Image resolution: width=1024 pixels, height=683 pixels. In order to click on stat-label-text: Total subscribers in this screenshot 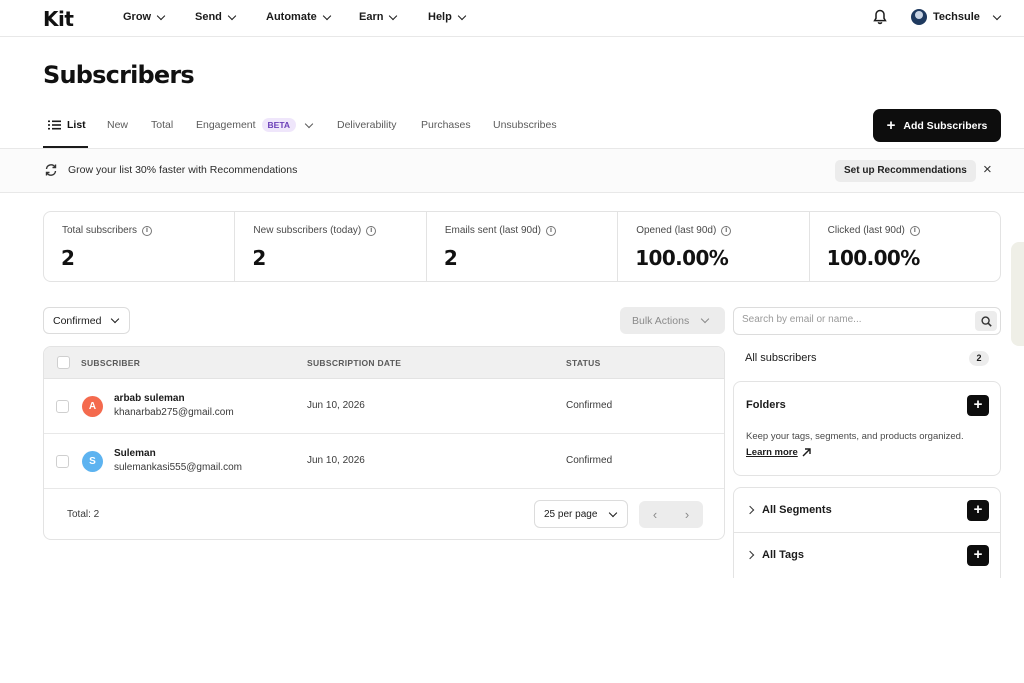, I will do `click(100, 230)`.